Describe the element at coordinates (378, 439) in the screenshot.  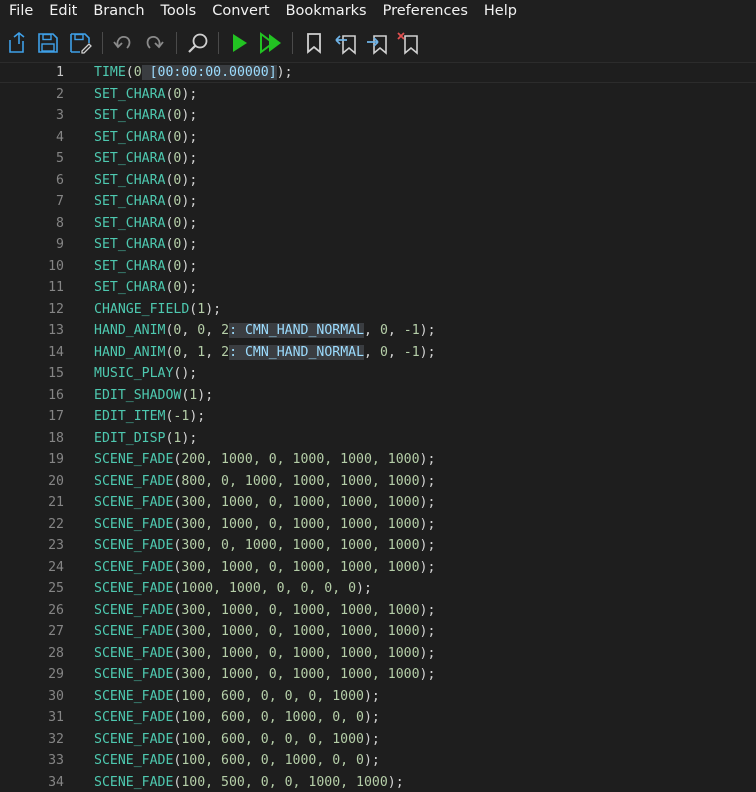
I see `code-line: 18 EDIT_DISP(1);` at that location.